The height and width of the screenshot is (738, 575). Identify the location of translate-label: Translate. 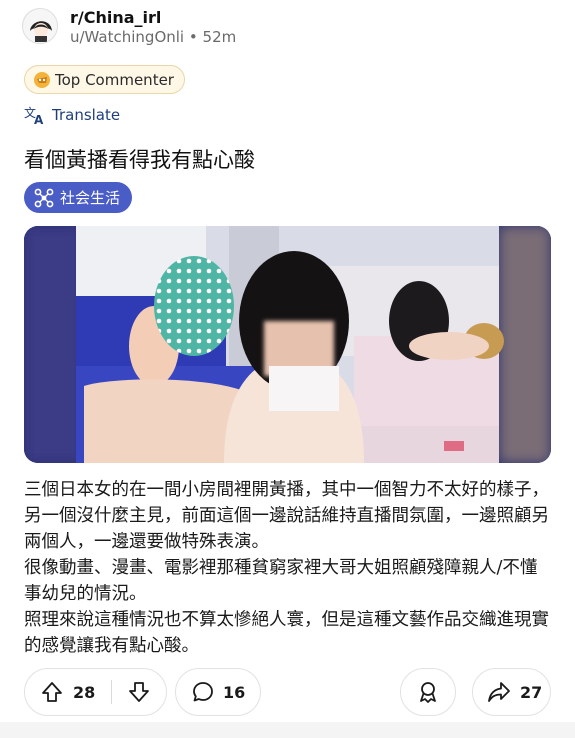
(86, 115).